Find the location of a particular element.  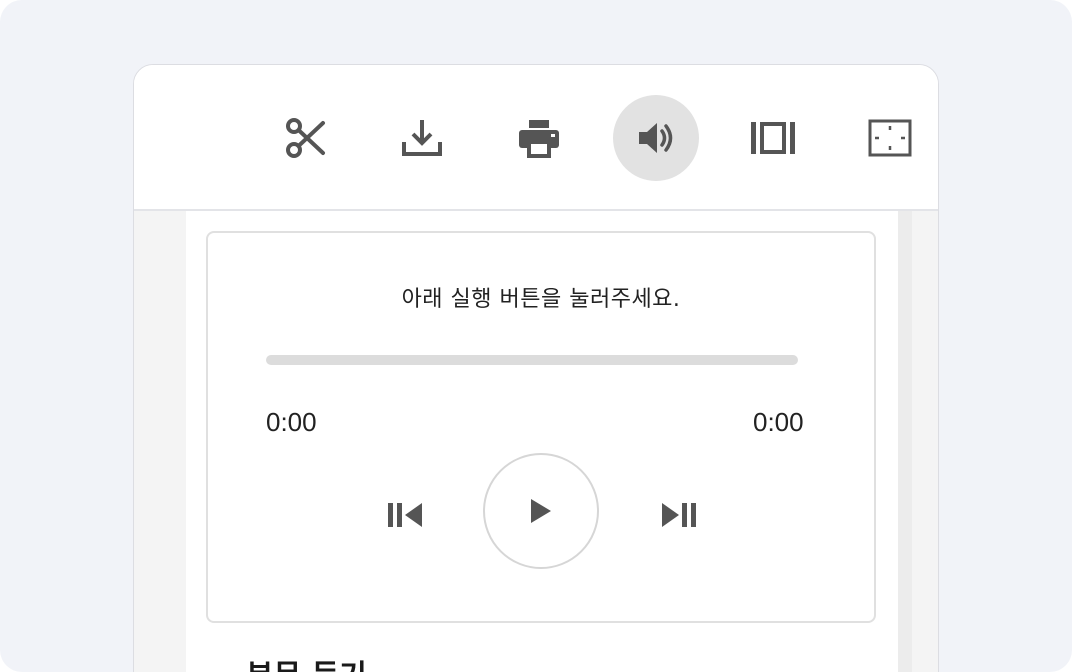

download-button is located at coordinates (422, 138).